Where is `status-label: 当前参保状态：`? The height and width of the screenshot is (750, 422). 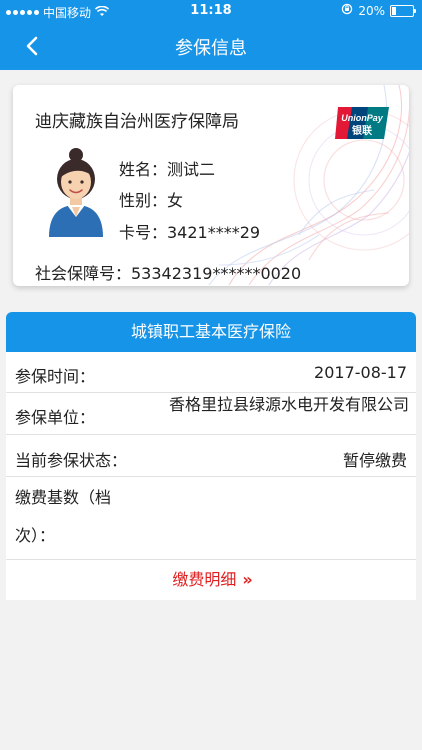
status-label: 当前参保状态： is located at coordinates (71, 460).